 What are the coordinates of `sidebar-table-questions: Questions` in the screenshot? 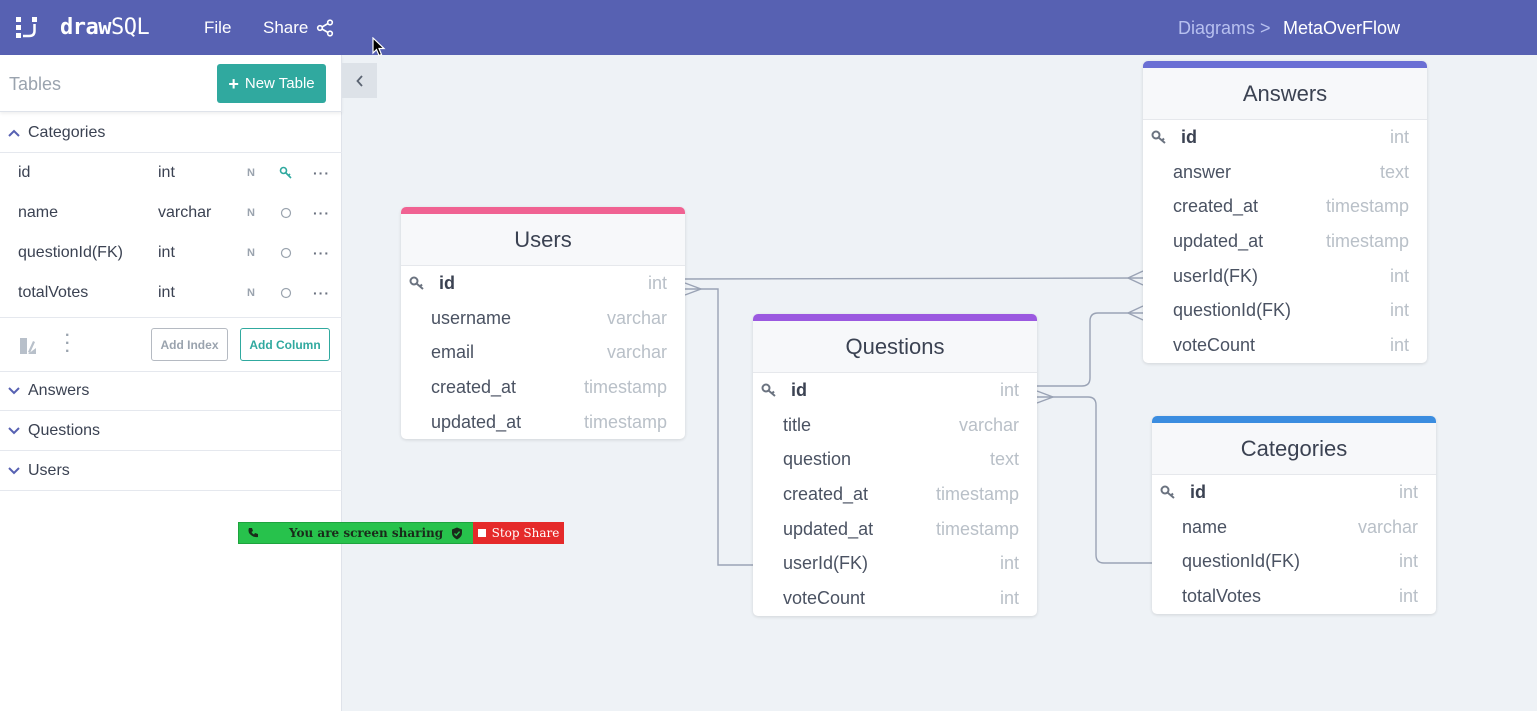 It's located at (171, 431).